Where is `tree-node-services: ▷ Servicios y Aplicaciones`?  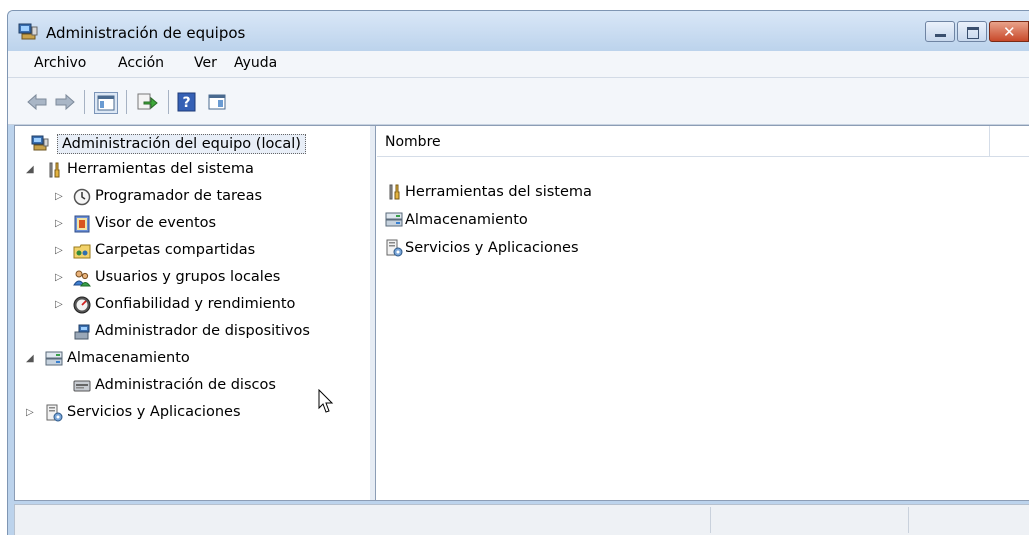
tree-node-services: ▷ Servicios y Aplicaciones is located at coordinates (193, 413).